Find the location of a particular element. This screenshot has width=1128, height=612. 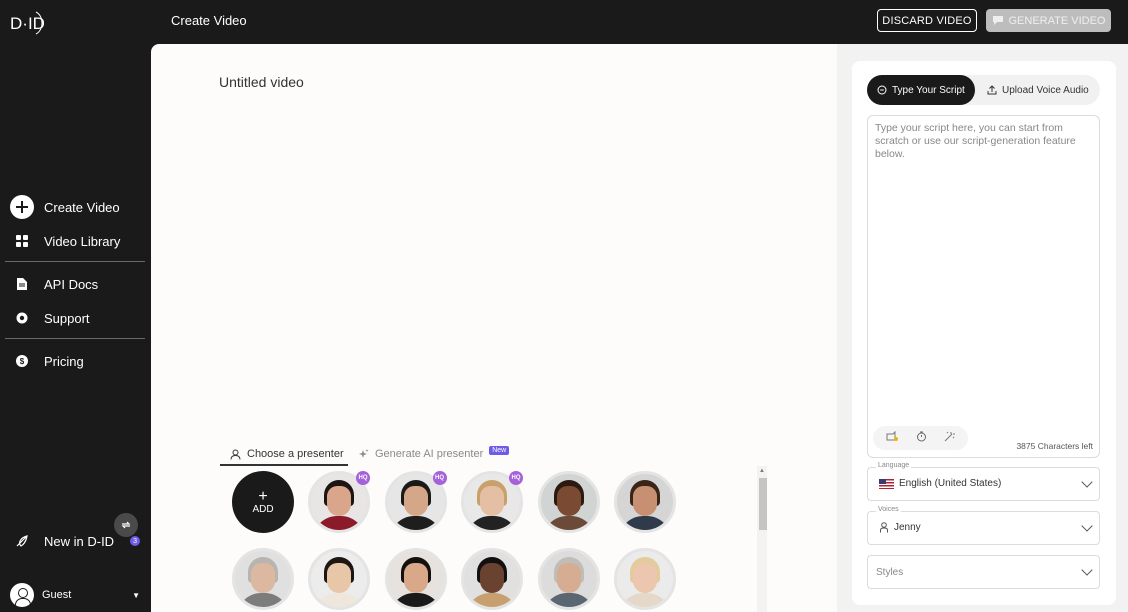

presenter-woman-asian is located at coordinates (339, 579).